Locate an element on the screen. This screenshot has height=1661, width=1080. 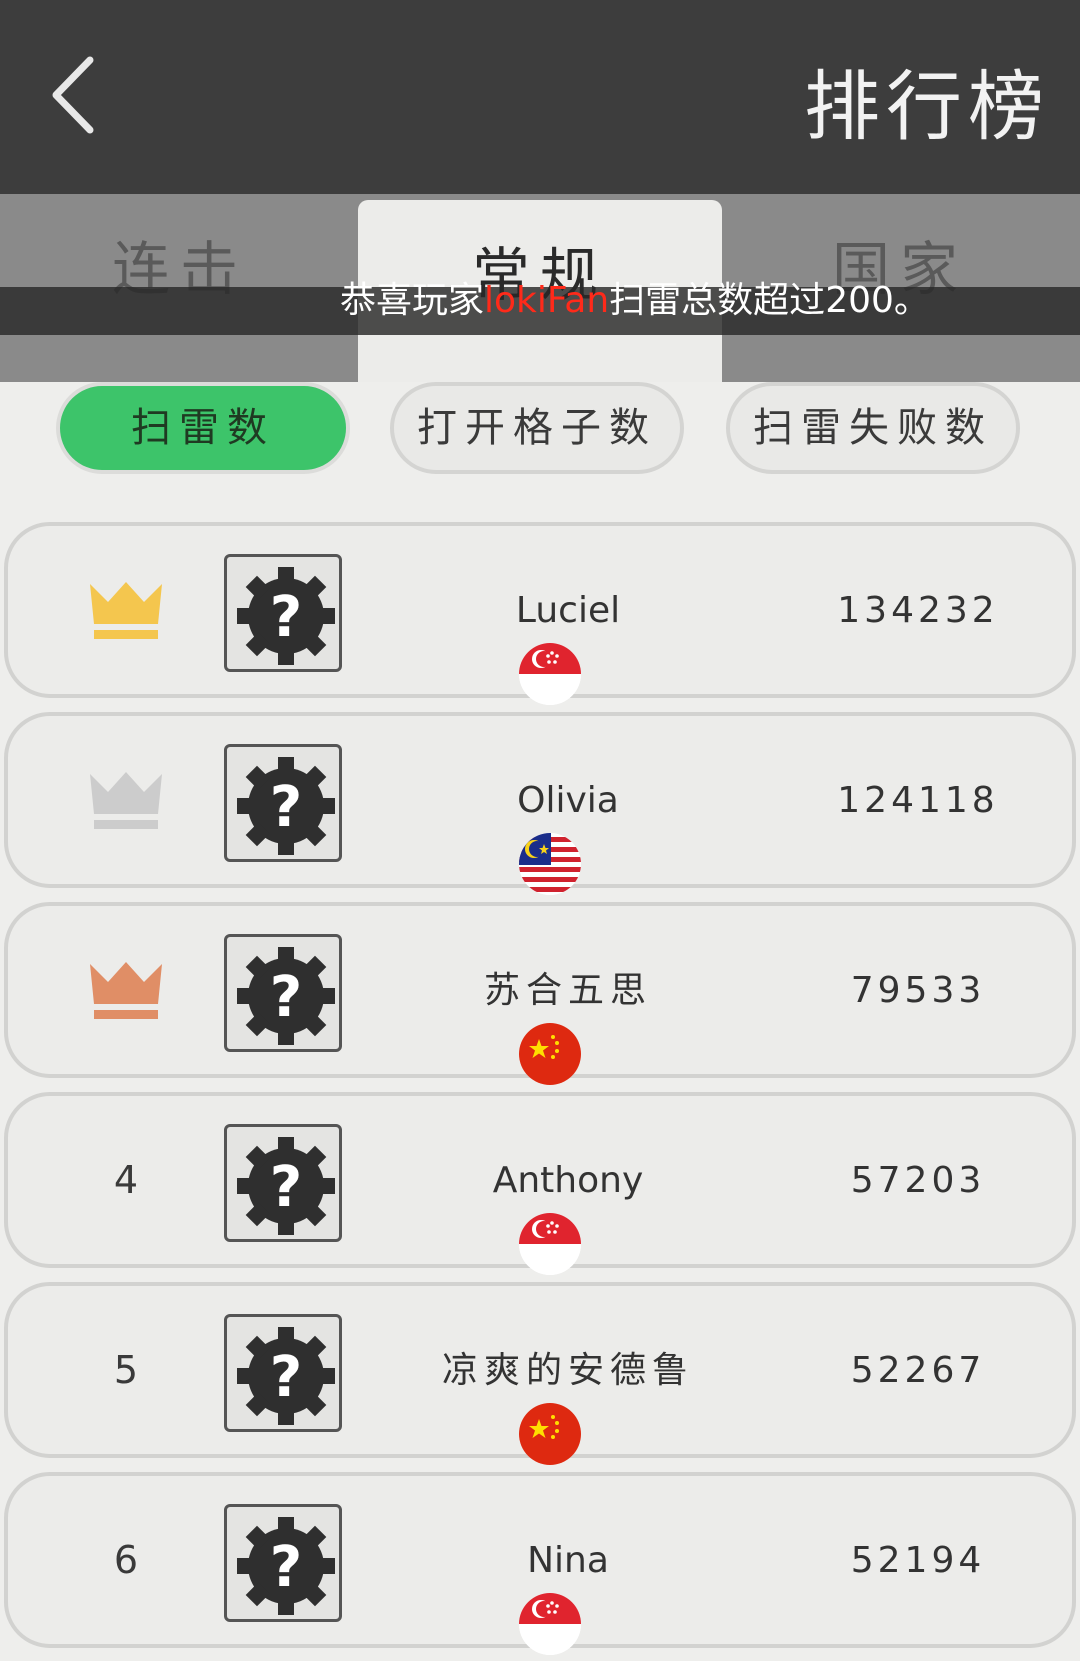
filter-failures-button: 扫雷失败数 is located at coordinates (873, 428).